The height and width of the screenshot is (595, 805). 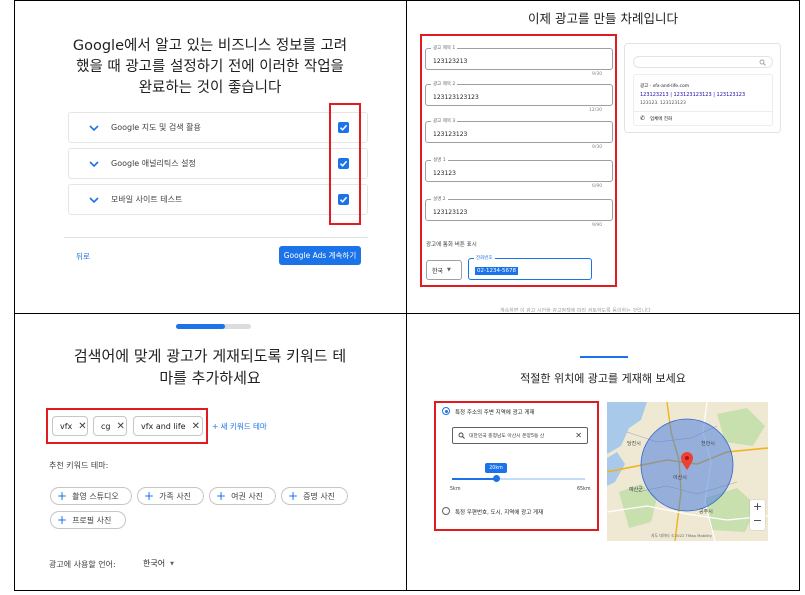 What do you see at coordinates (210, 46) in the screenshot?
I see `title-line: Google에서 알고 있는 비즈니스 정보를 고려` at bounding box center [210, 46].